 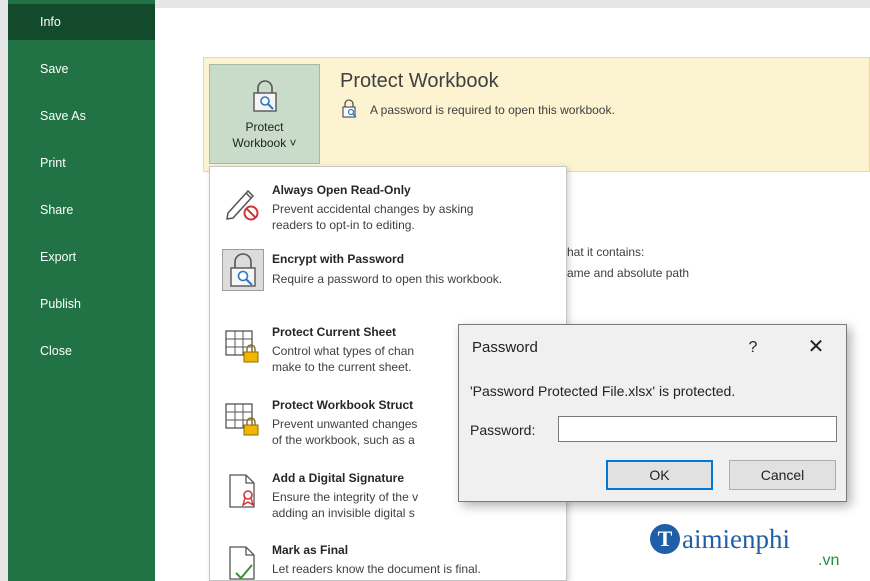 What do you see at coordinates (242, 563) in the screenshot?
I see `document-final-icon` at bounding box center [242, 563].